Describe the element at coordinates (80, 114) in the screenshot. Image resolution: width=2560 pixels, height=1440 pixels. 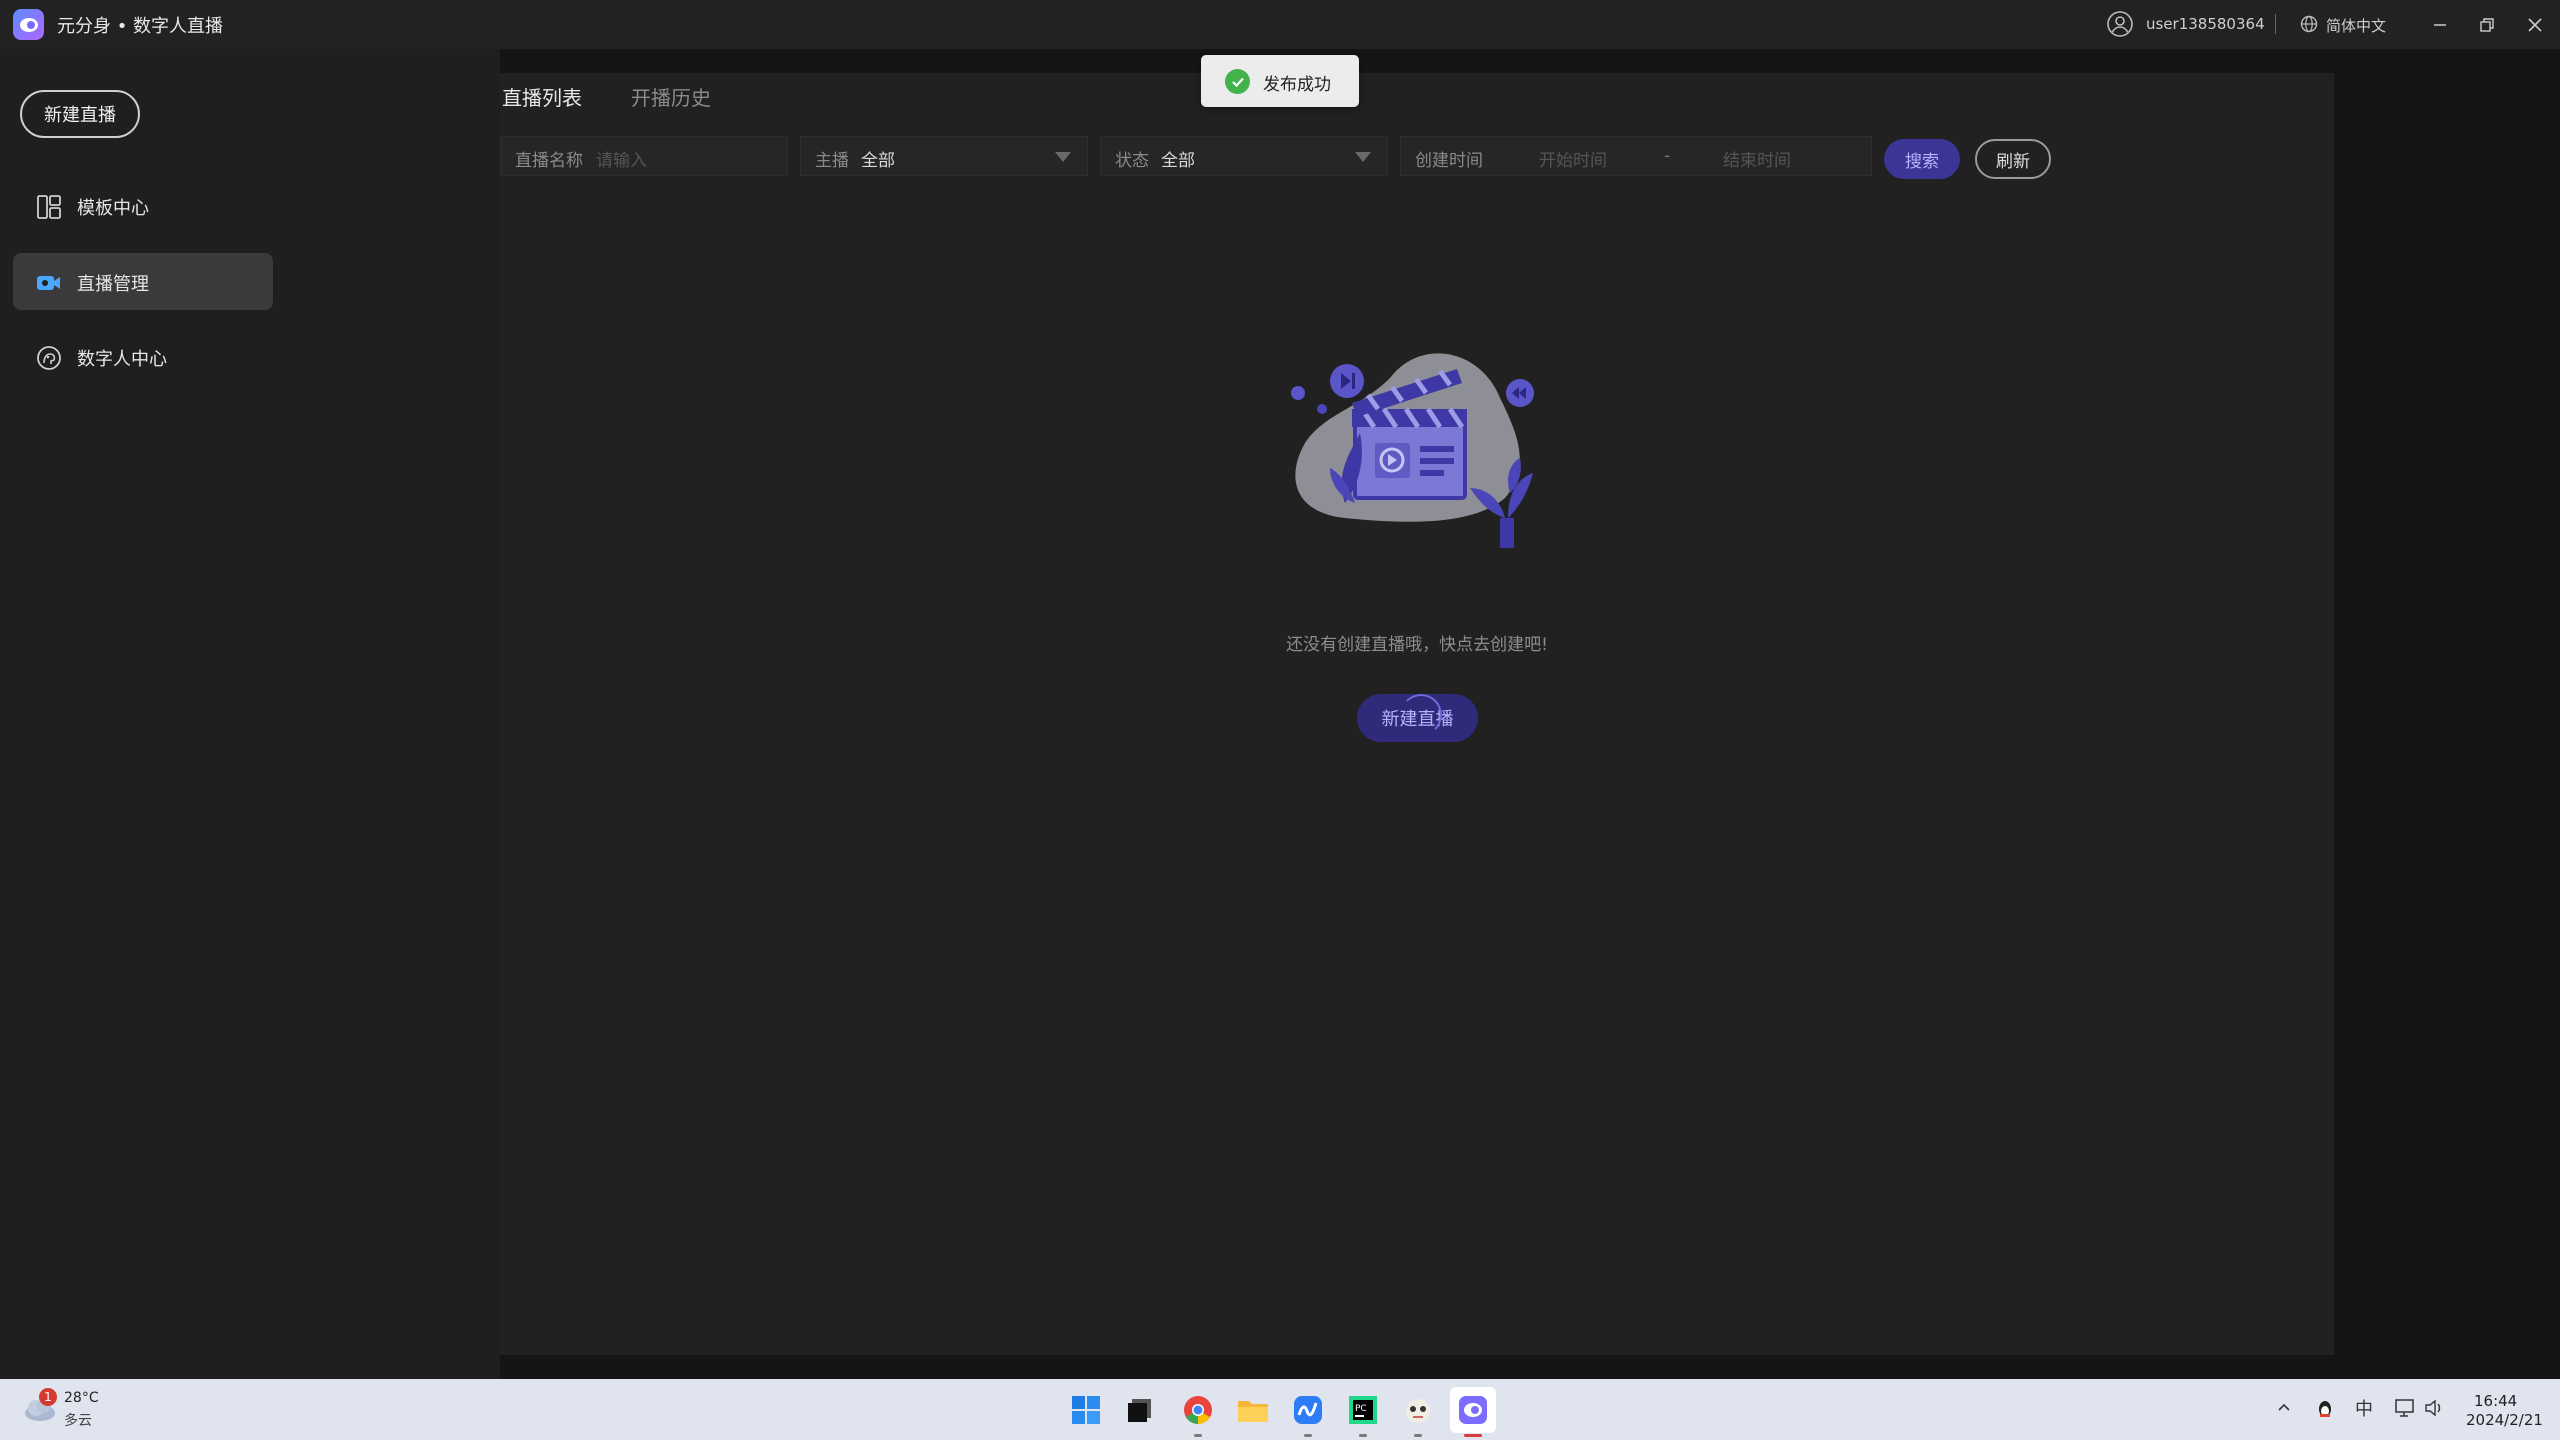
I see `new-live-button: 新建直播` at that location.